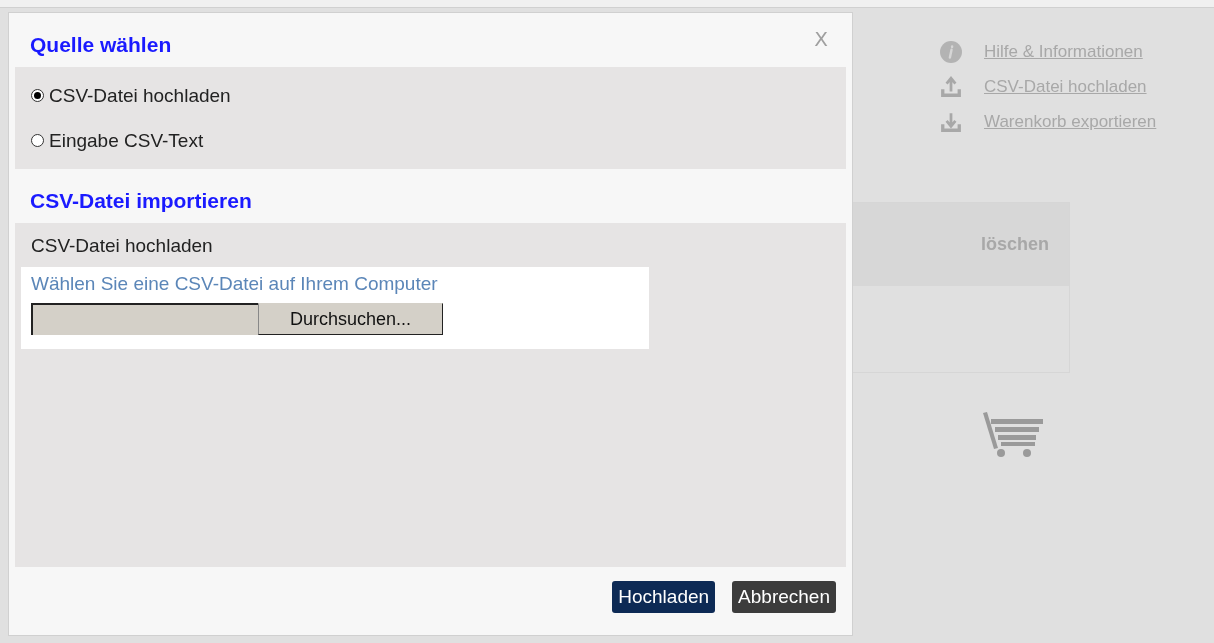  I want to click on upload-button: Hochladen, so click(664, 597).